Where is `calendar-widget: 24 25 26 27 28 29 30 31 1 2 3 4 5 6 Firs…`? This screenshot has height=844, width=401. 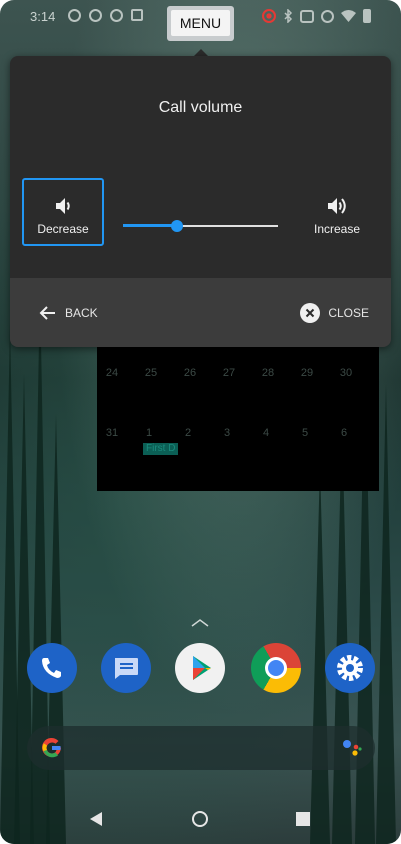
calendar-widget: 24 25 26 27 28 29 30 31 1 2 3 4 5 6 Firs… is located at coordinates (238, 418).